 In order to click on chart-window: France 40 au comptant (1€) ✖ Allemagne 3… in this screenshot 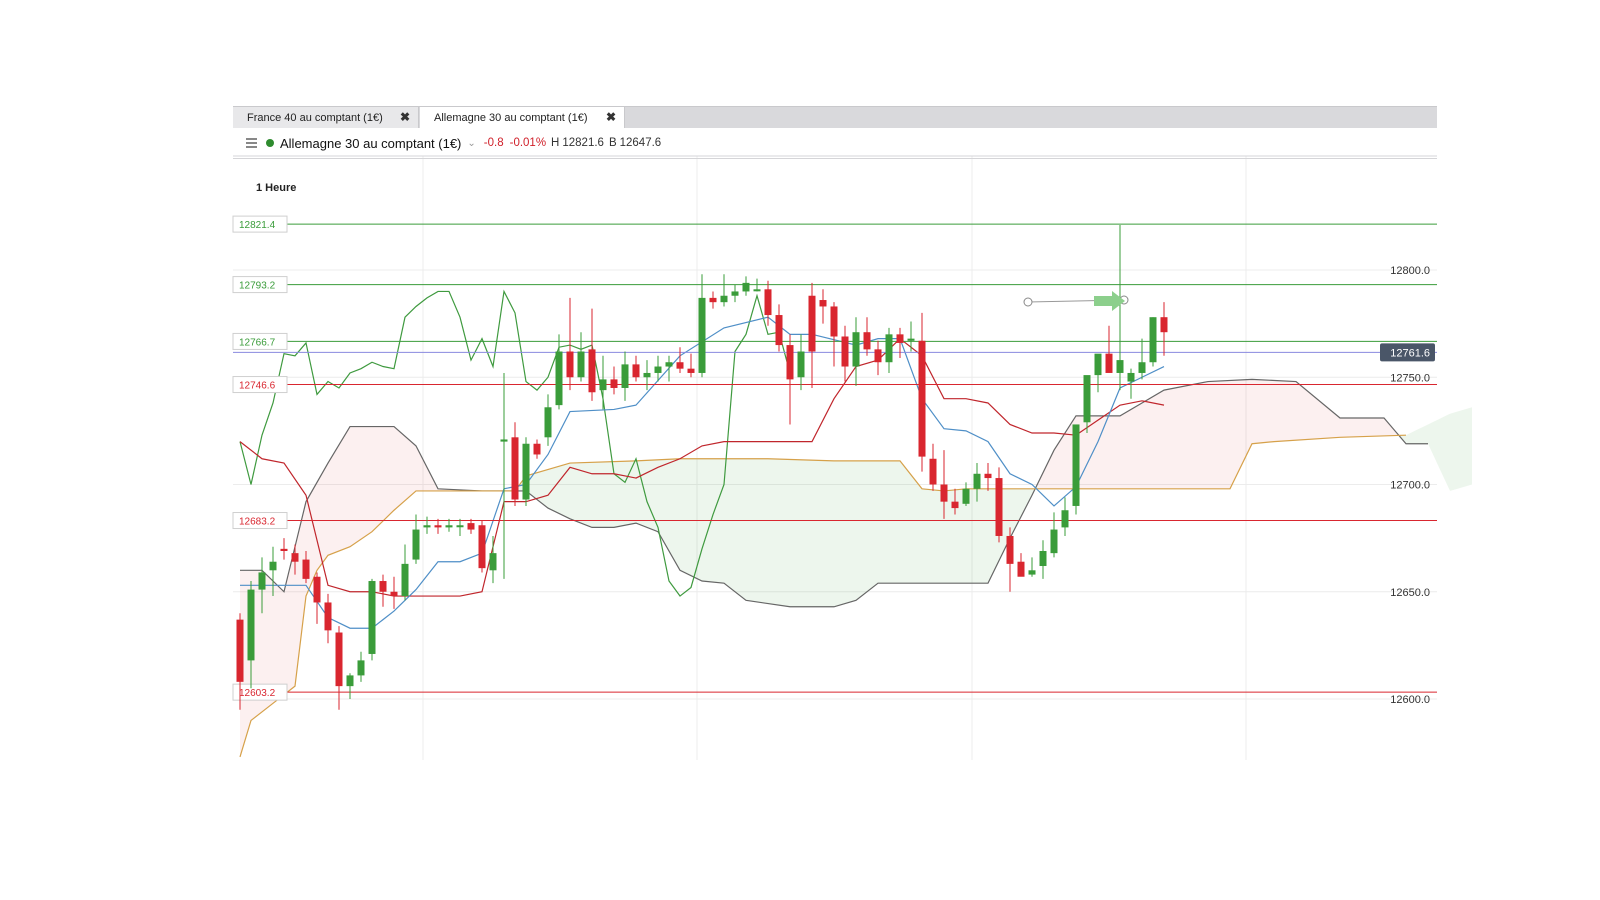, I will do `click(835, 132)`.